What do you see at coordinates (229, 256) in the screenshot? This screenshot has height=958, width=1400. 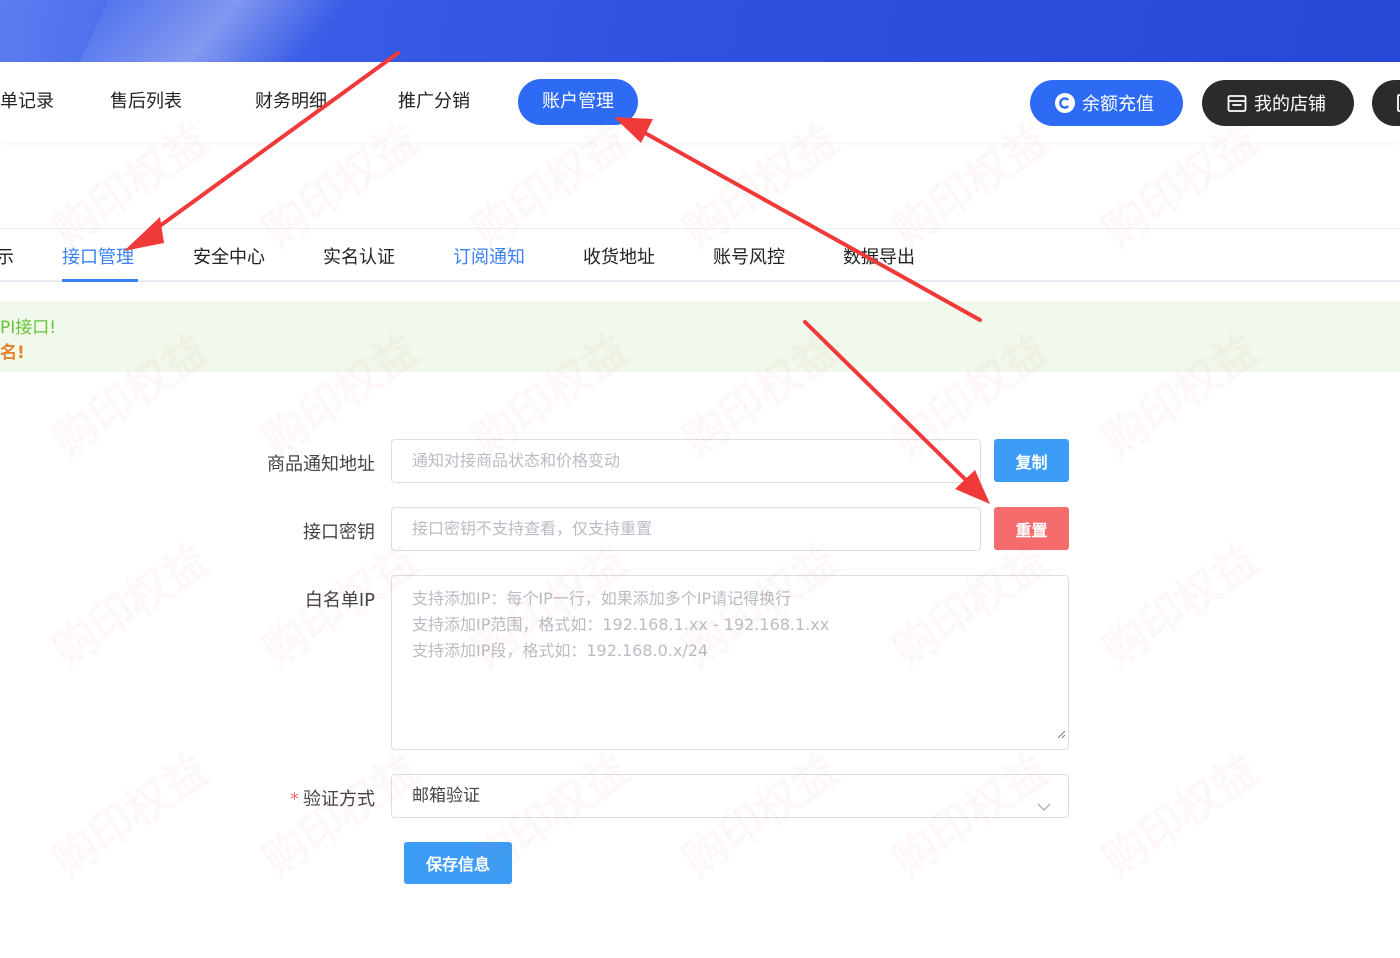 I see `tab-security-center: 安全中心` at bounding box center [229, 256].